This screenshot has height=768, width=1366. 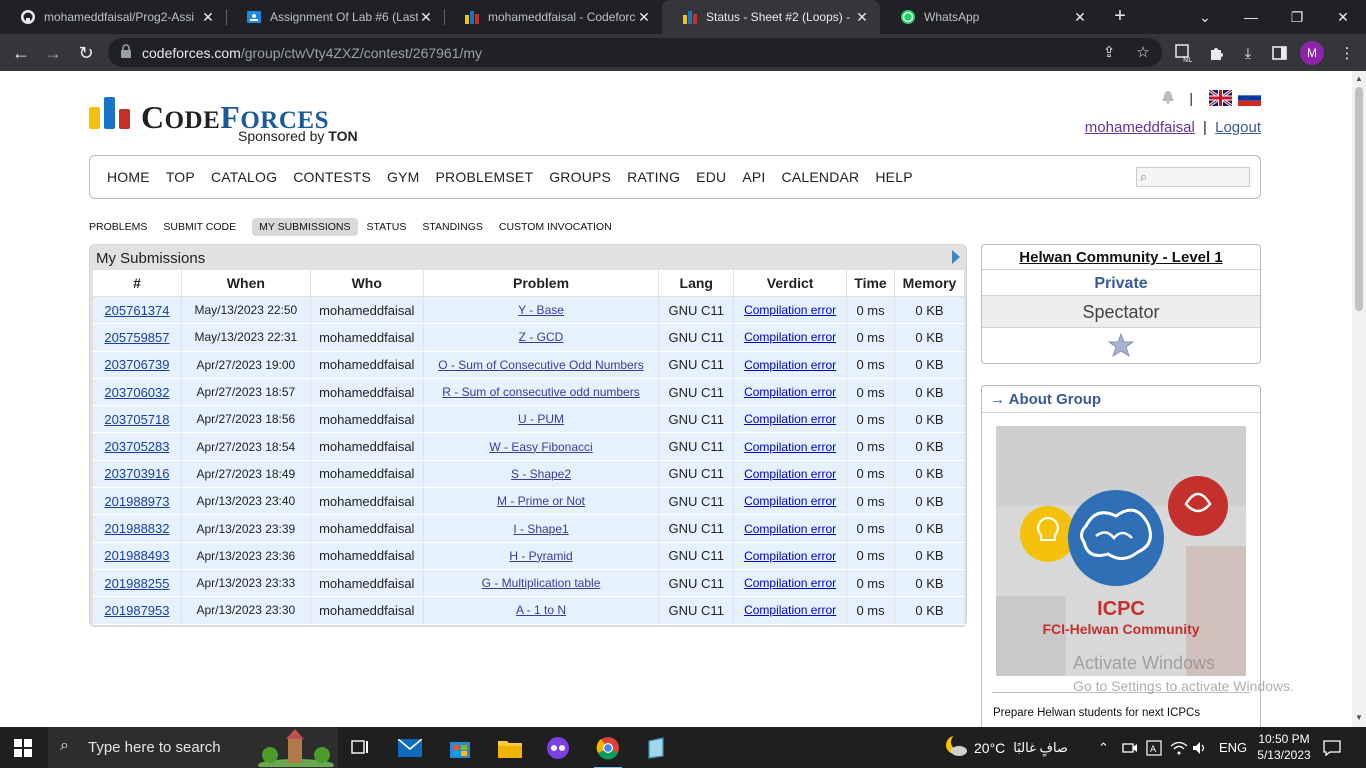 What do you see at coordinates (956, 257) in the screenshot?
I see `collapse-arrow-icon` at bounding box center [956, 257].